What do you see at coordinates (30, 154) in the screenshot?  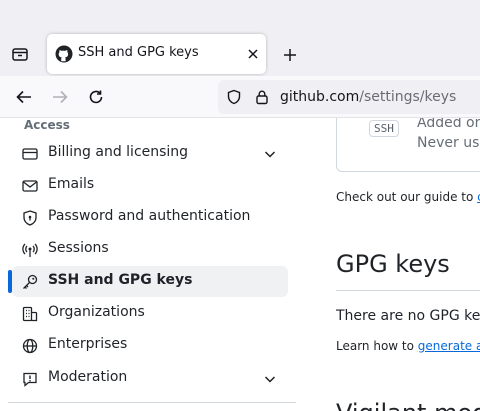 I see `credit-card-icon` at bounding box center [30, 154].